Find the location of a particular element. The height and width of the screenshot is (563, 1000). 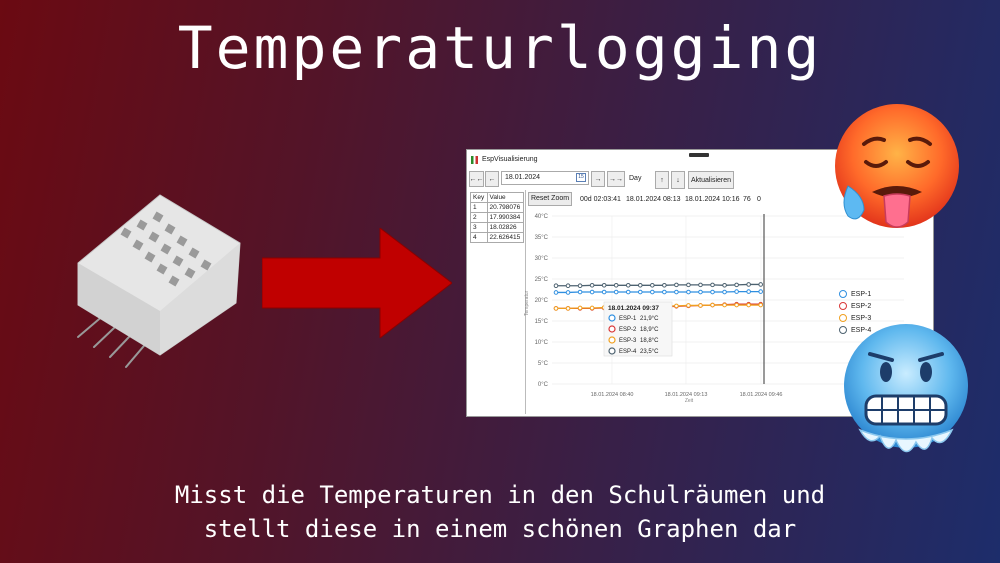

hot-face-emoji is located at coordinates (897, 166).